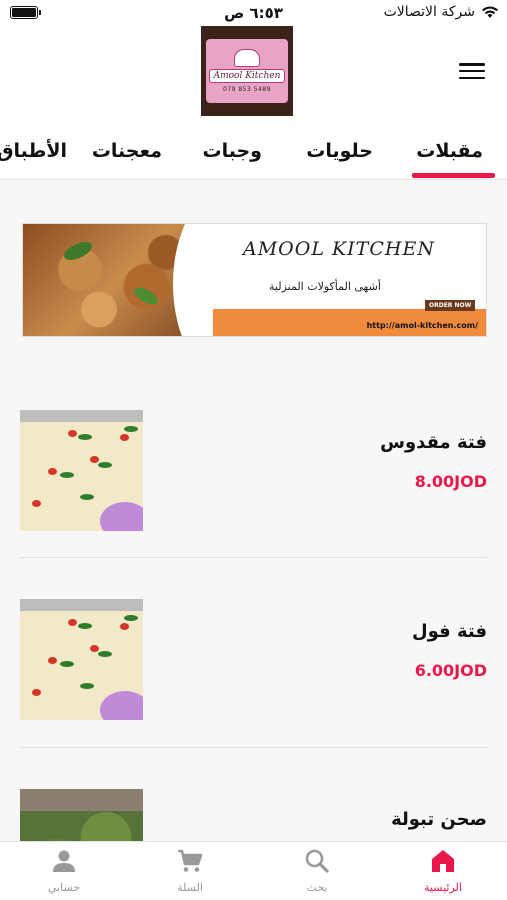 The width and height of the screenshot is (507, 900). I want to click on nav-home: الرئيسية, so click(443, 870).